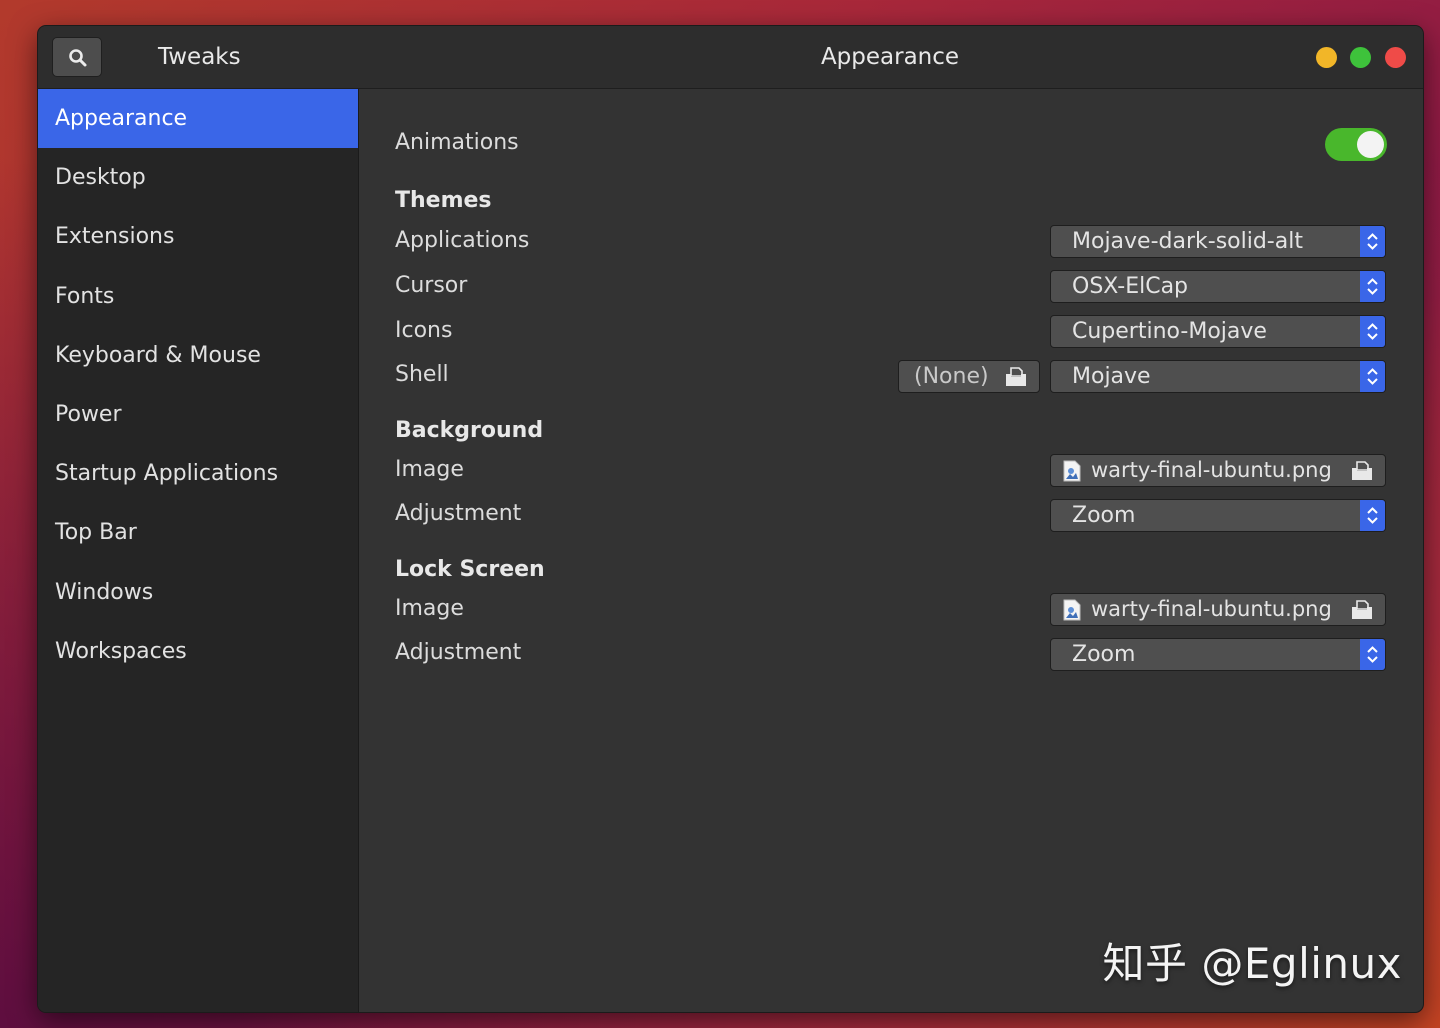 This screenshot has width=1440, height=1028. Describe the element at coordinates (470, 569) in the screenshot. I see `lock-screen-heading: Lock Screen` at that location.